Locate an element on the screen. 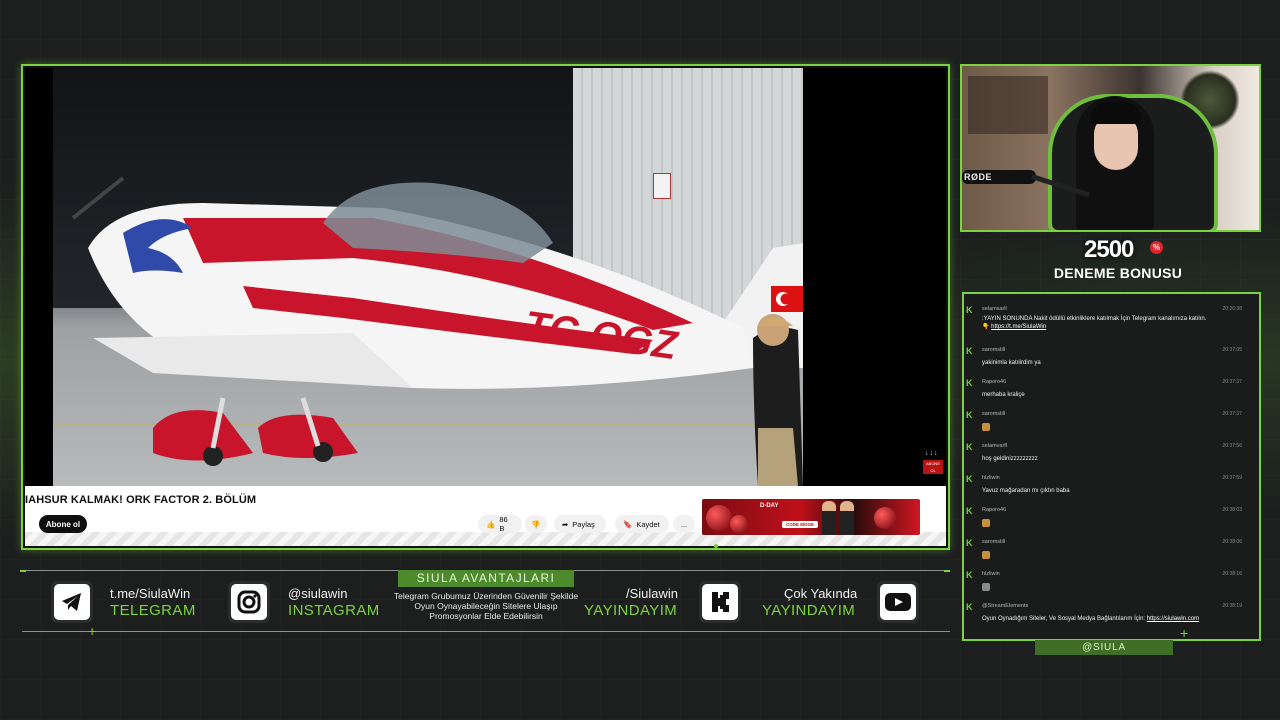 Image resolution: width=1280 pixels, height=720 pixels. pointing-down-emoji: 👇 is located at coordinates (986, 327).